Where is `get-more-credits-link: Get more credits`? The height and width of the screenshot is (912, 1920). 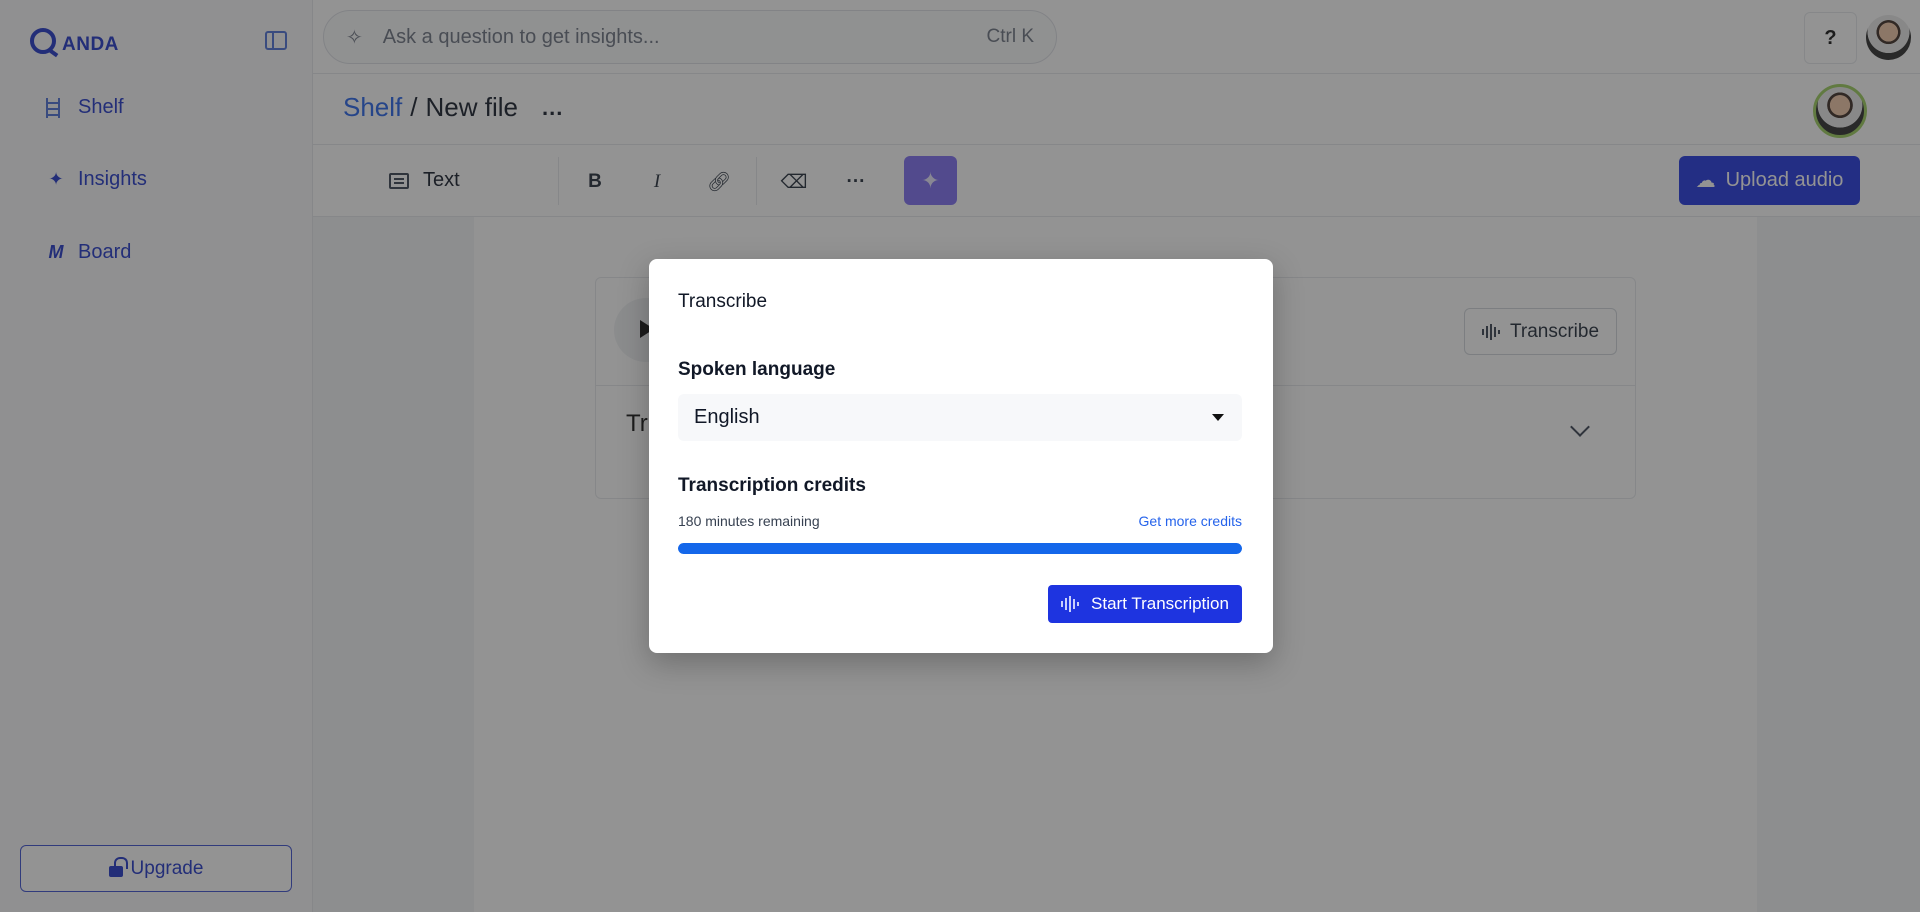
get-more-credits-link: Get more credits is located at coordinates (1190, 521).